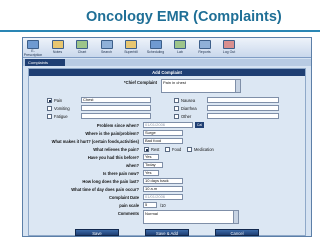 This screenshot has width=320, height=240. Describe the element at coordinates (229, 44) in the screenshot. I see `logout-icon` at that location.